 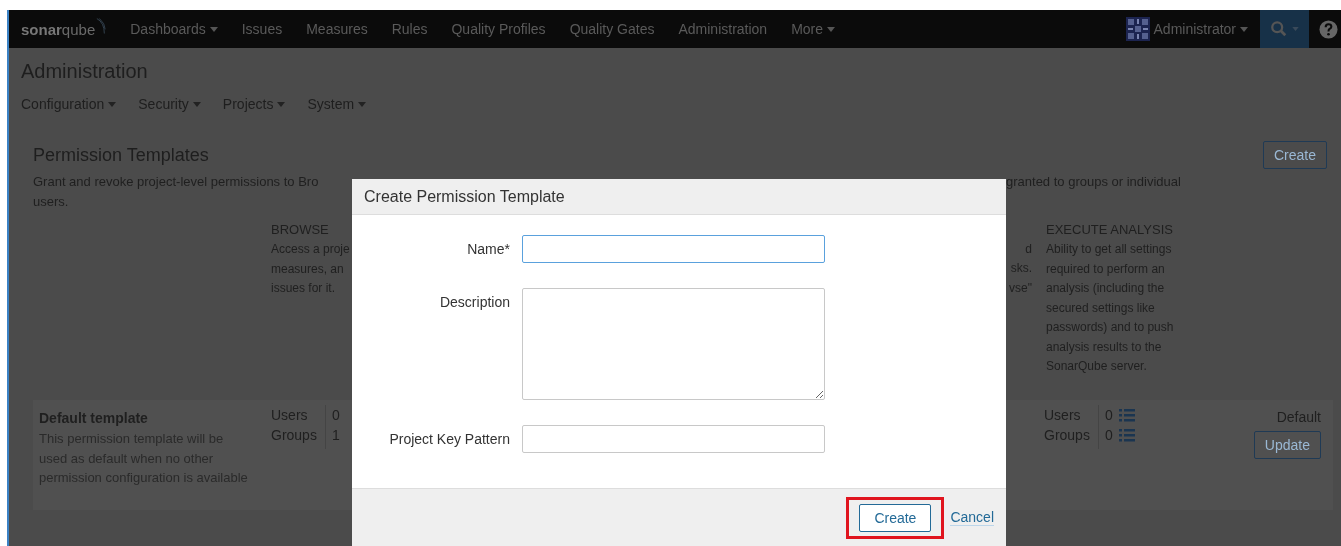 What do you see at coordinates (337, 29) in the screenshot?
I see `nav-link: Measures` at bounding box center [337, 29].